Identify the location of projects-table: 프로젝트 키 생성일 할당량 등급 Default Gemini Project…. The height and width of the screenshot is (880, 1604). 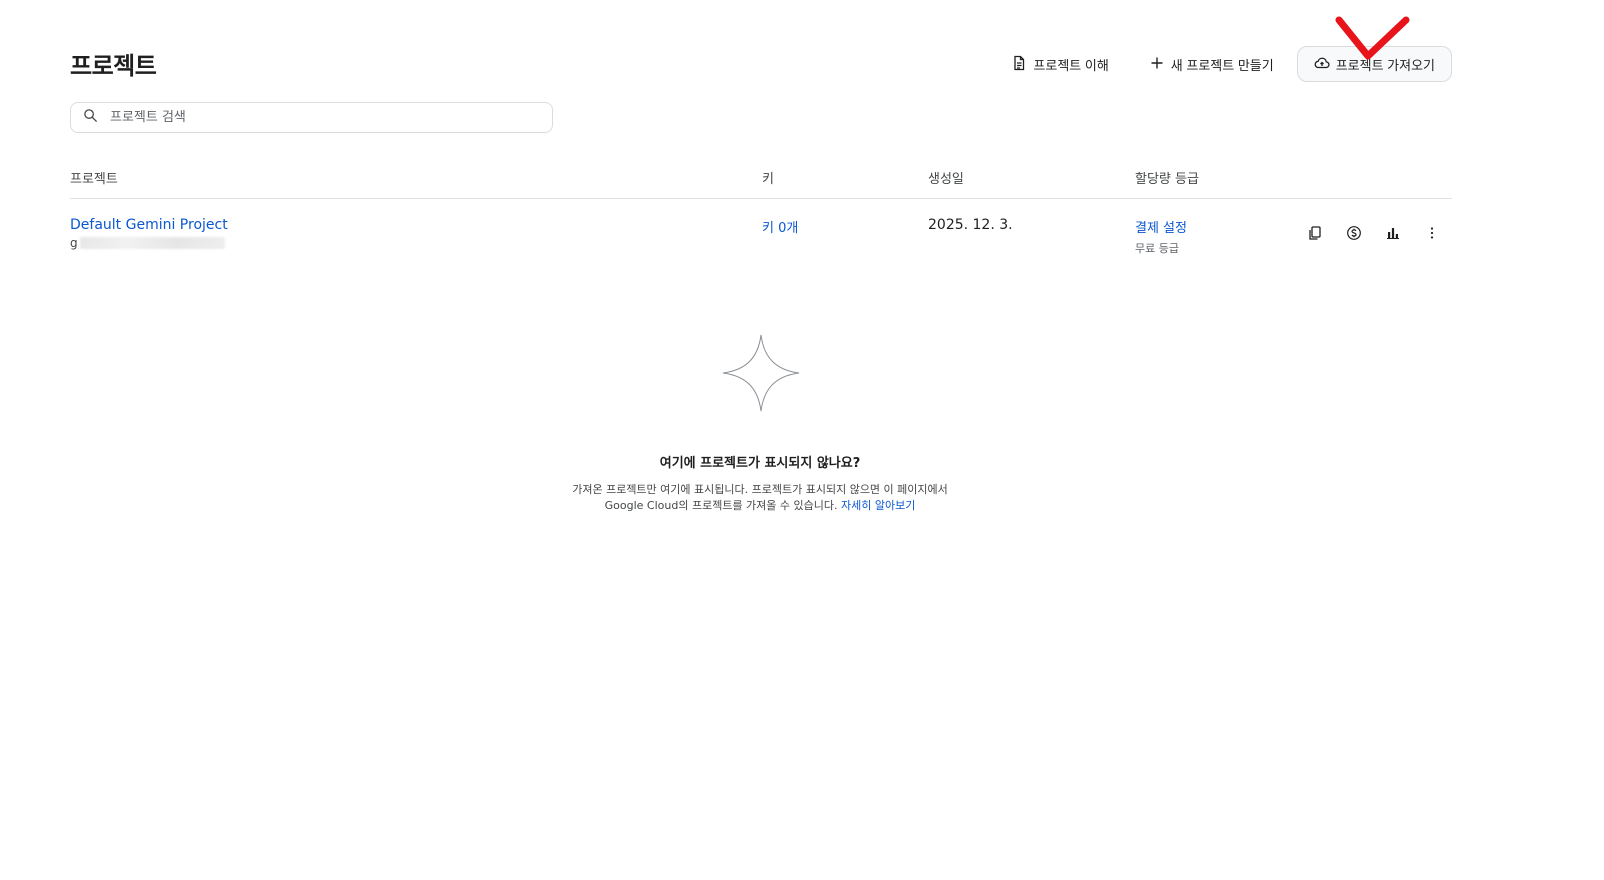
(761, 214).